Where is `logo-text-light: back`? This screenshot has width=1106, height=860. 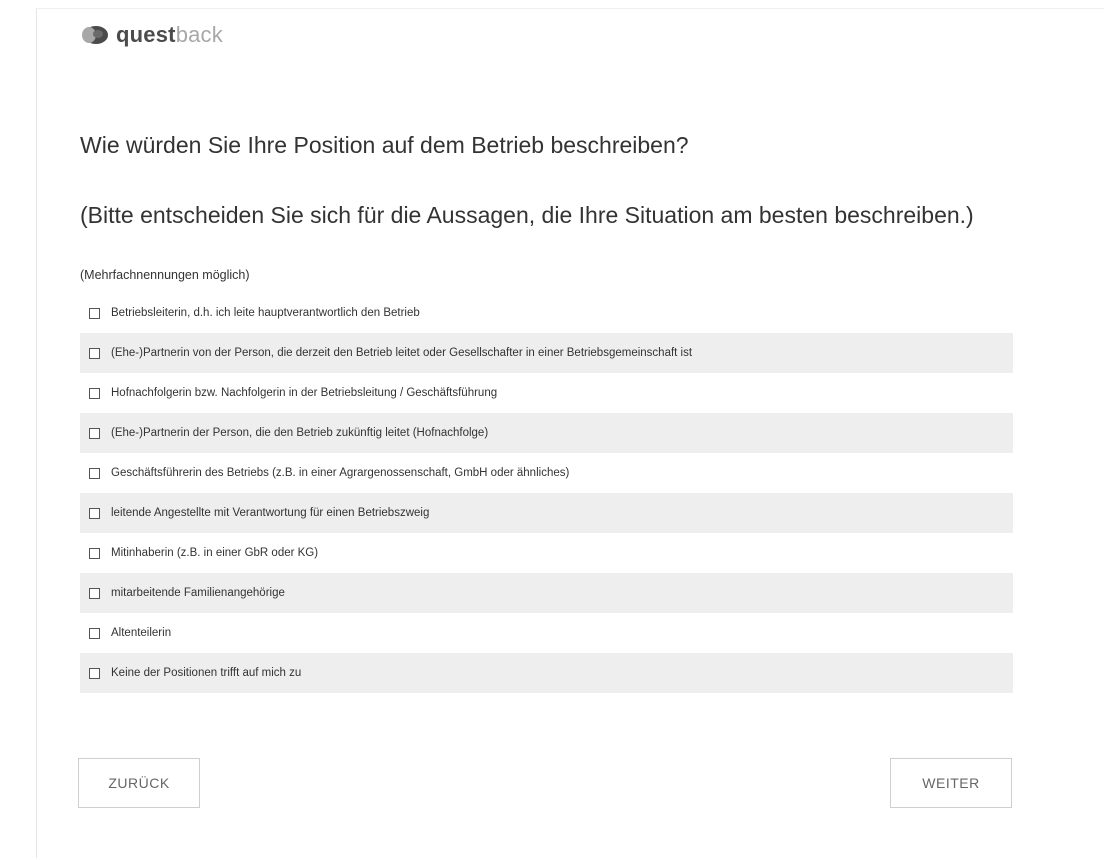 logo-text-light: back is located at coordinates (199, 34).